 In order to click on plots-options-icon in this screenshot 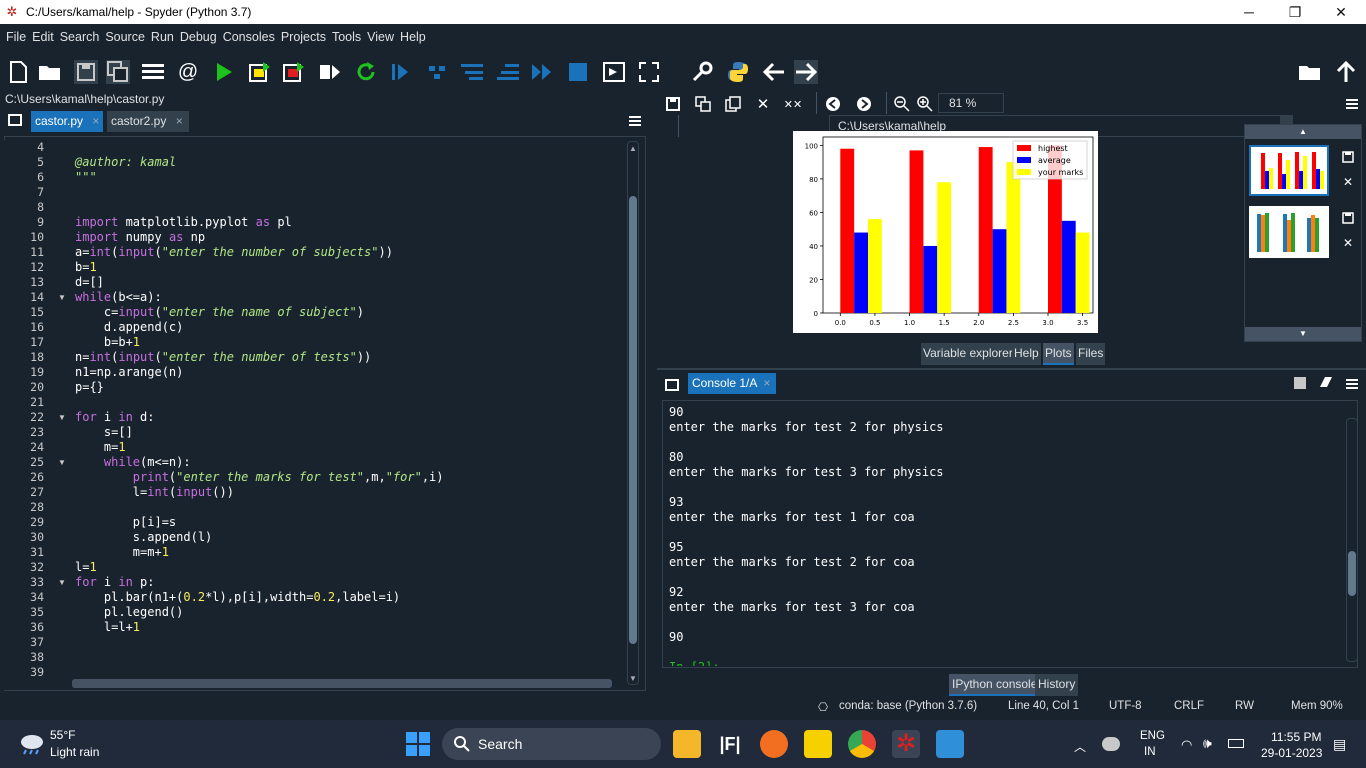, I will do `click(1352, 104)`.